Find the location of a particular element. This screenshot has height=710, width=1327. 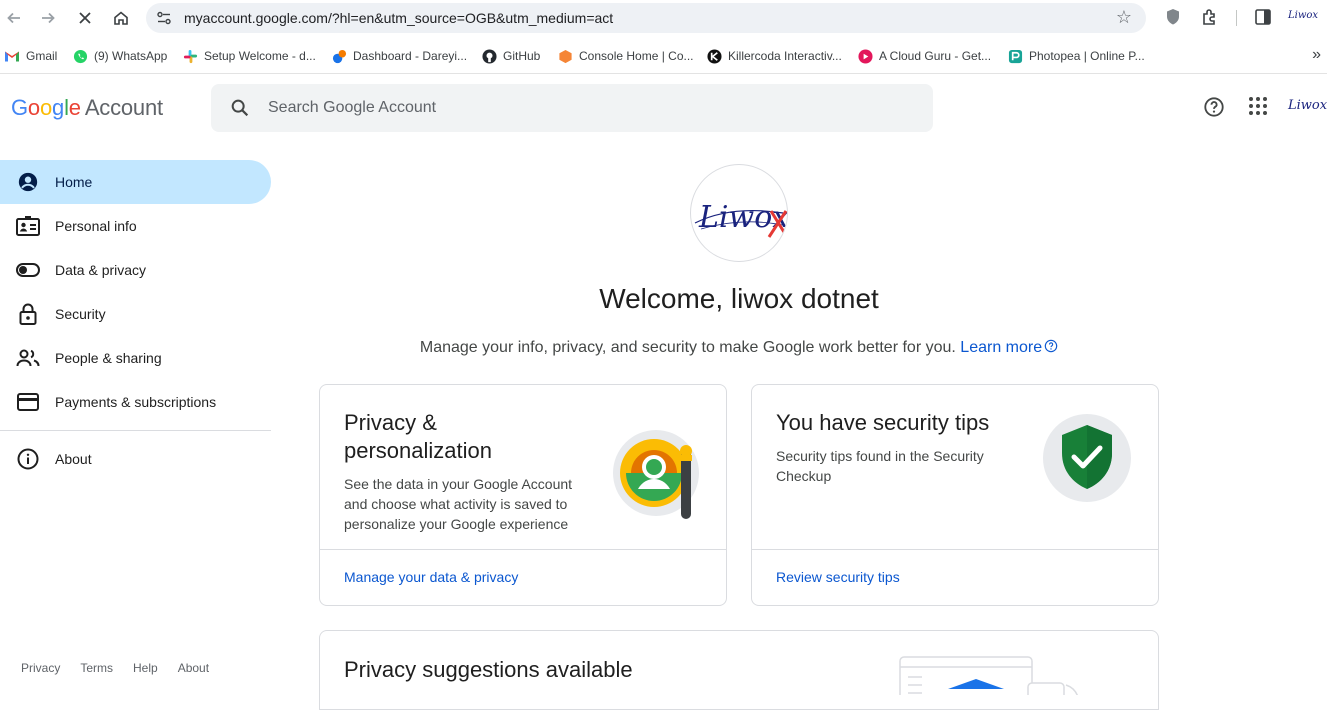

whatsapp-icon is located at coordinates (80, 56).